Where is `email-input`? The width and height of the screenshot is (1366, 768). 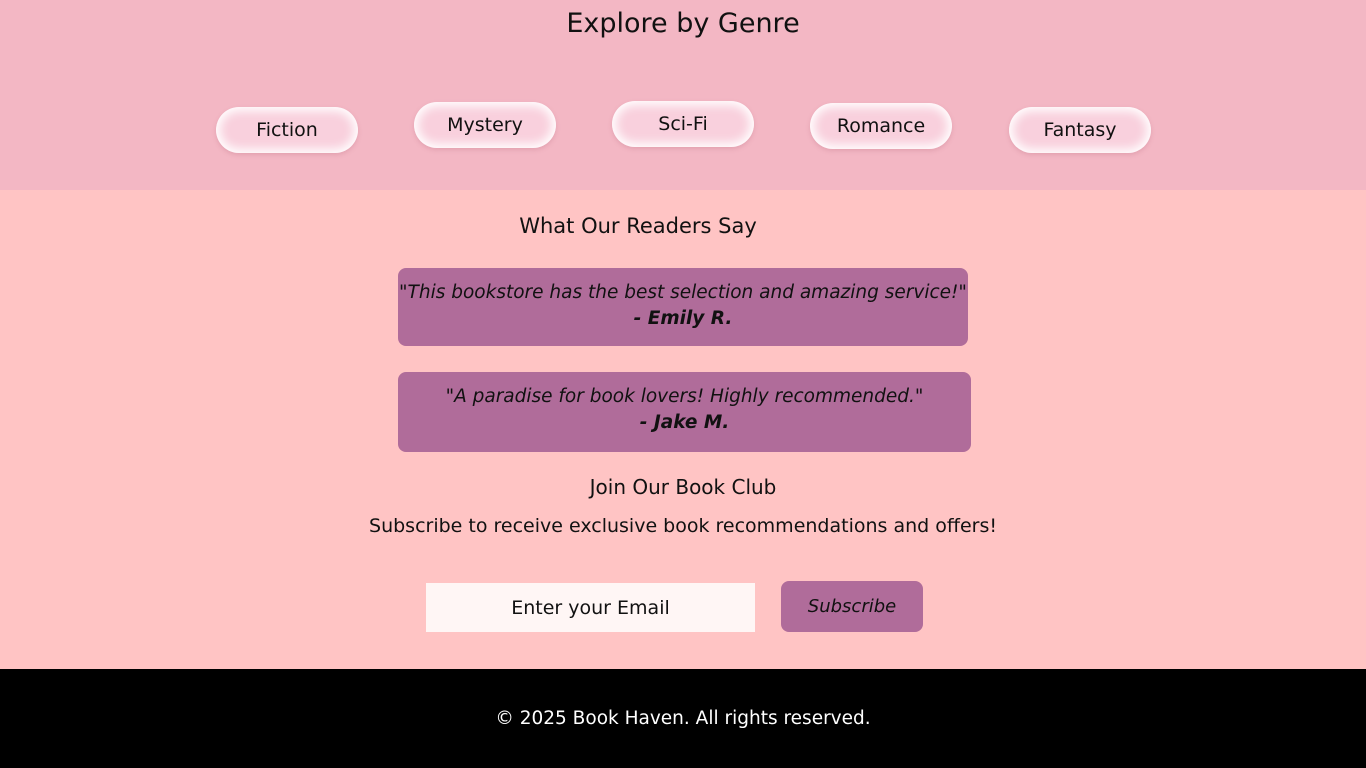
email-input is located at coordinates (590, 607).